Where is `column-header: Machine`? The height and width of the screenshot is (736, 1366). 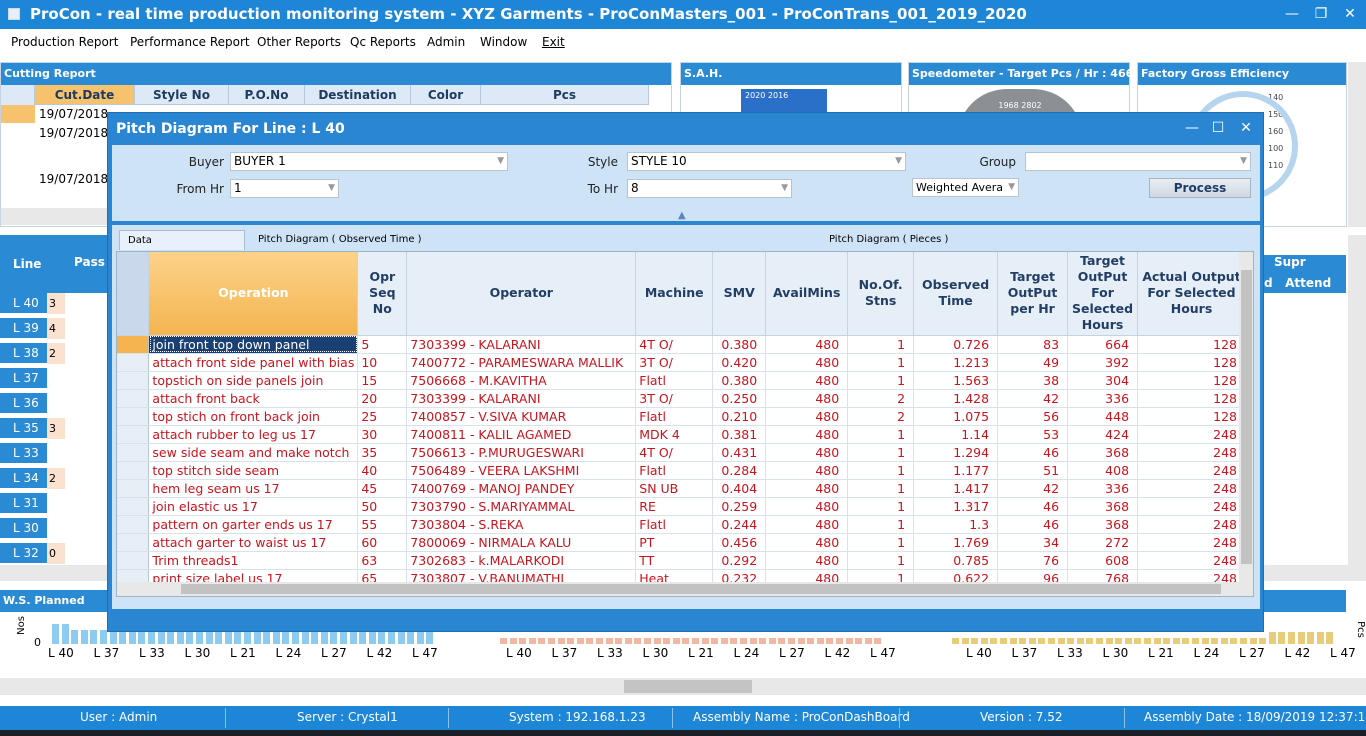 column-header: Machine is located at coordinates (674, 294).